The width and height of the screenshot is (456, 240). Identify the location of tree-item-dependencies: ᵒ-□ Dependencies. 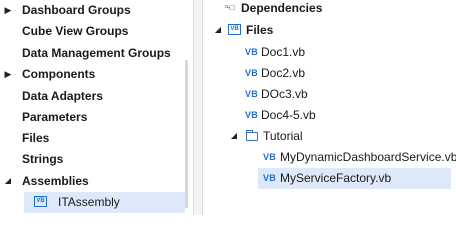
(333, 9).